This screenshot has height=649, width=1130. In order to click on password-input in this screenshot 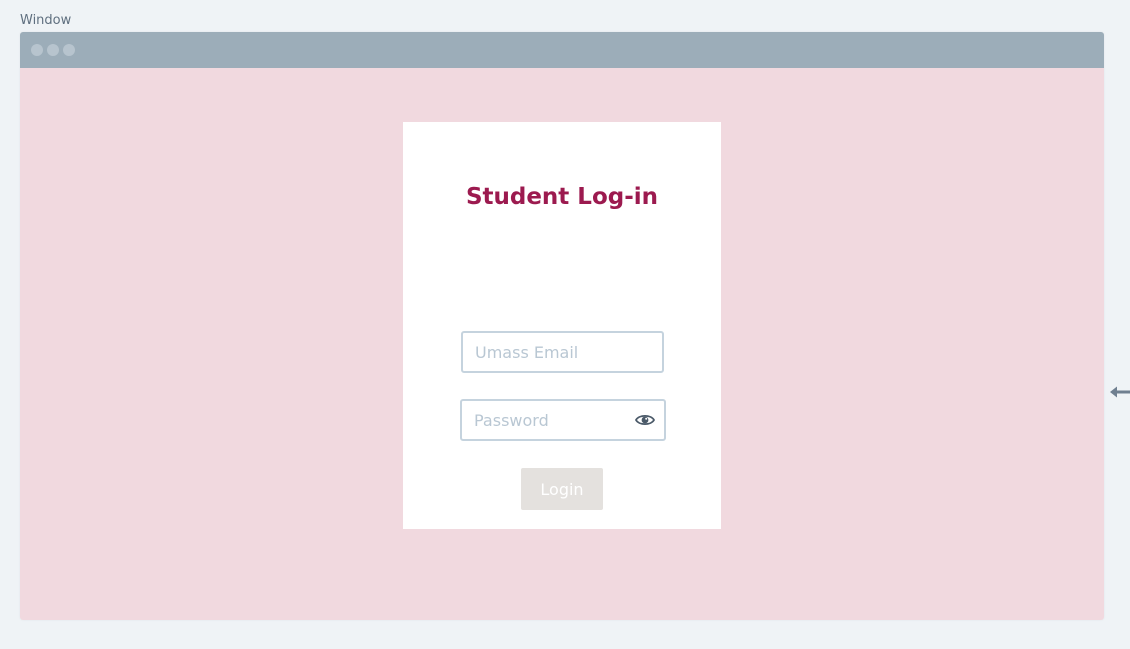, I will do `click(563, 420)`.